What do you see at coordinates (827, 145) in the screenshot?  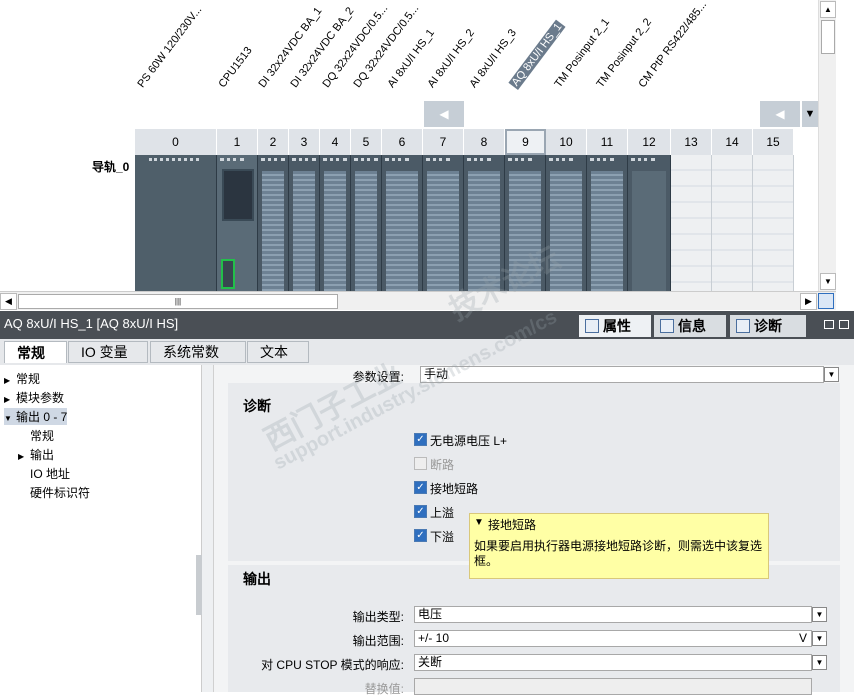 I see `vertical-scrollbar: ▲ ▼` at bounding box center [827, 145].